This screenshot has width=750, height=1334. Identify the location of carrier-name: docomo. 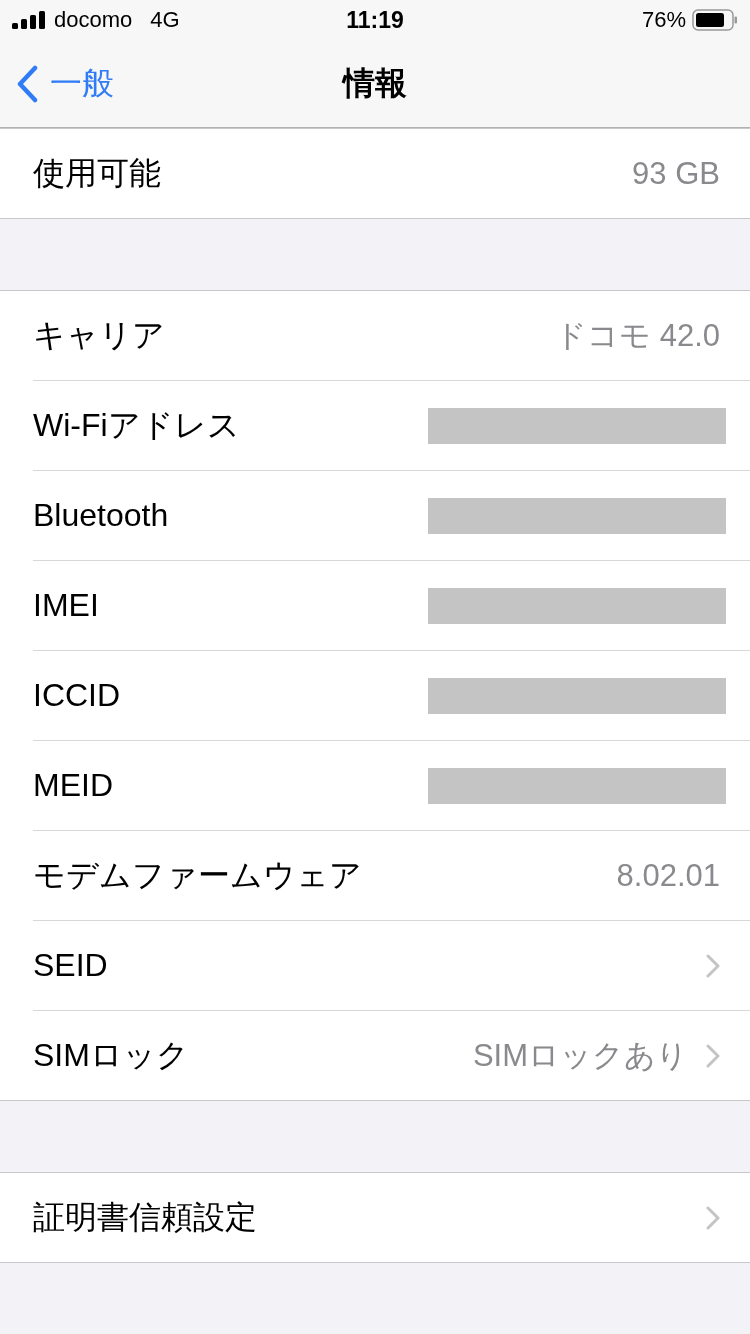
(93, 20).